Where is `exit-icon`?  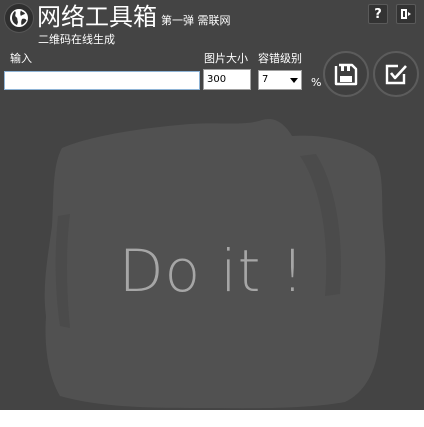 exit-icon is located at coordinates (406, 14).